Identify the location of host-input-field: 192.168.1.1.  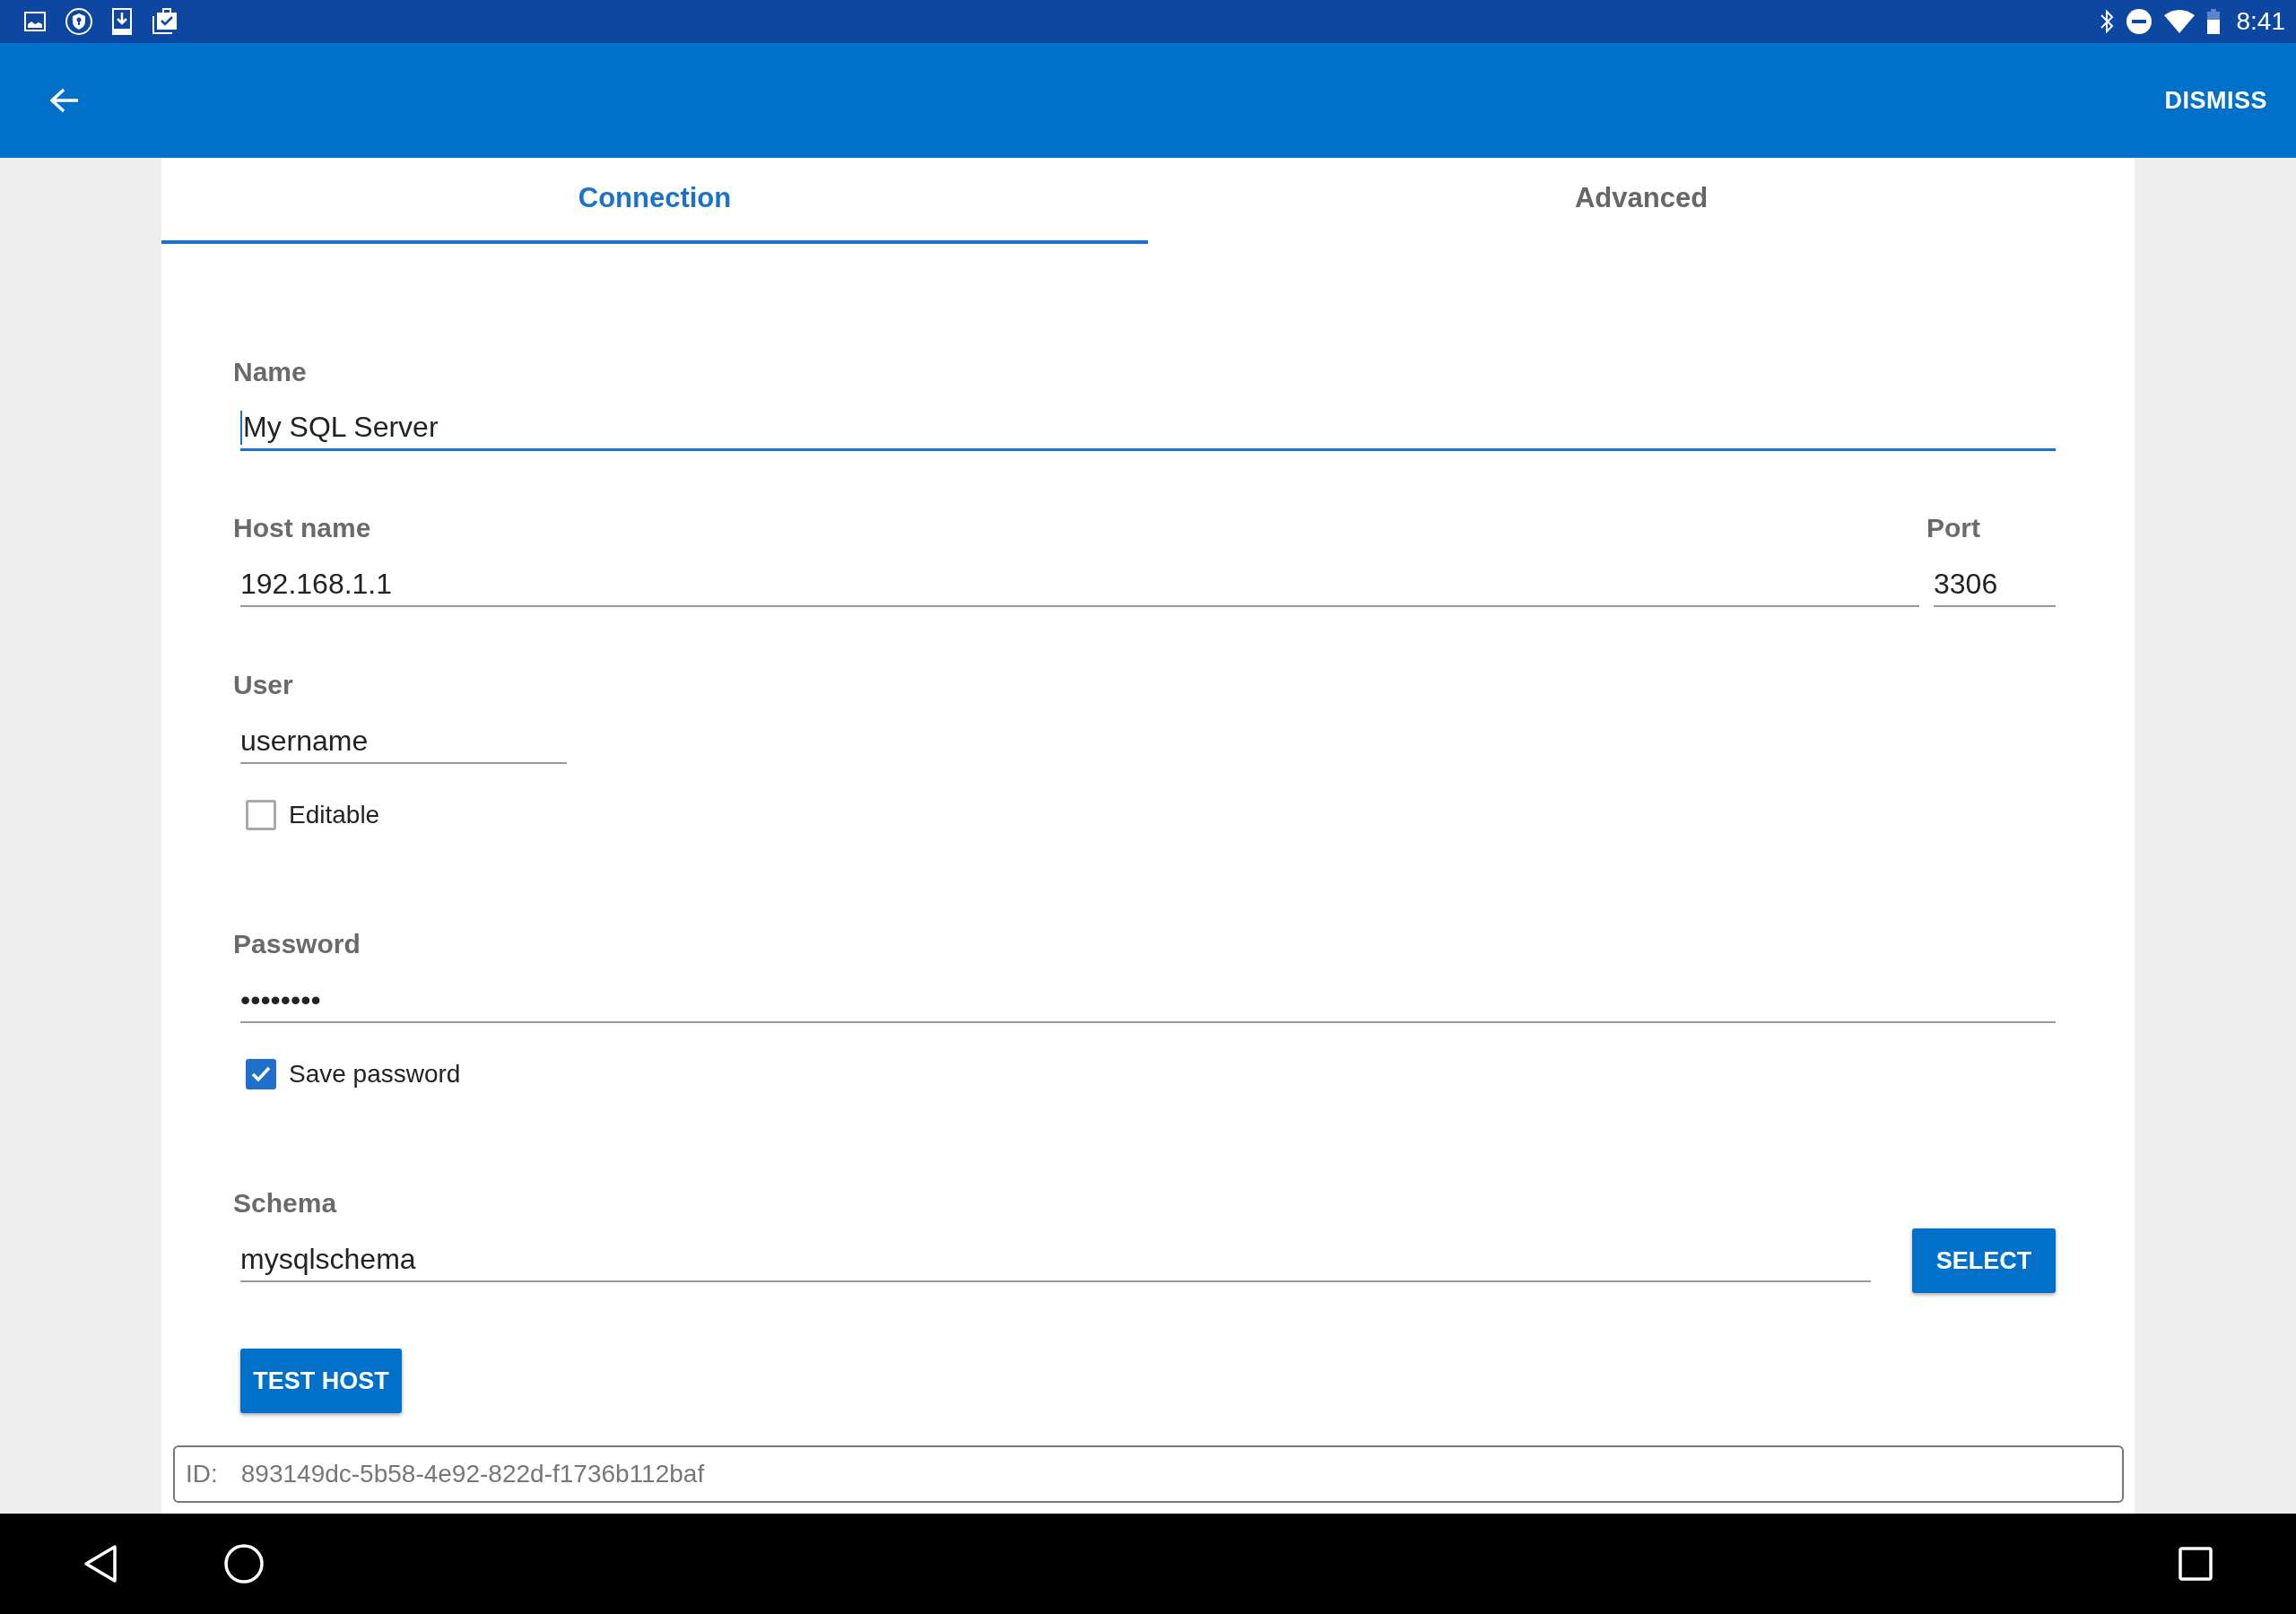
(1079, 575).